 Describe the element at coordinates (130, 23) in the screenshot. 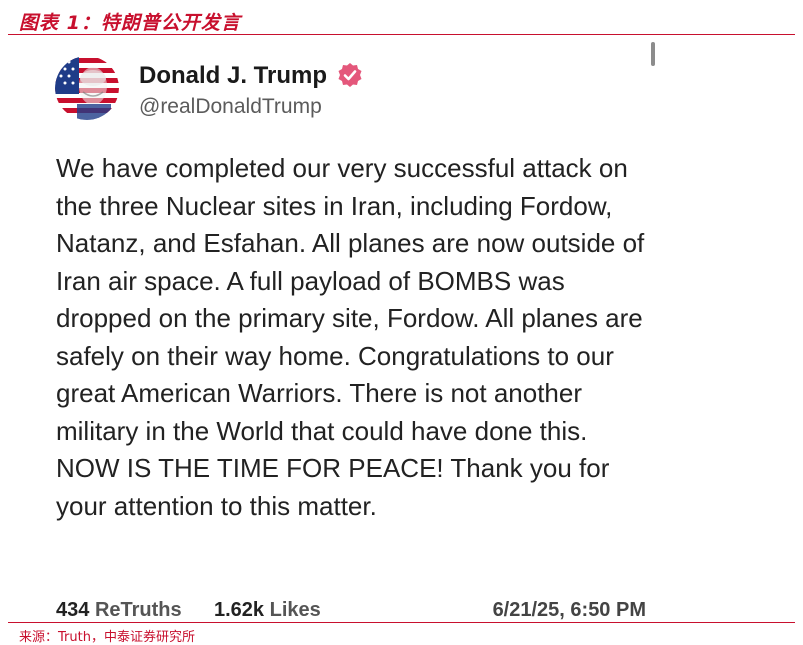

I see `figure-title: 图表 1：特朗普公开发言` at that location.